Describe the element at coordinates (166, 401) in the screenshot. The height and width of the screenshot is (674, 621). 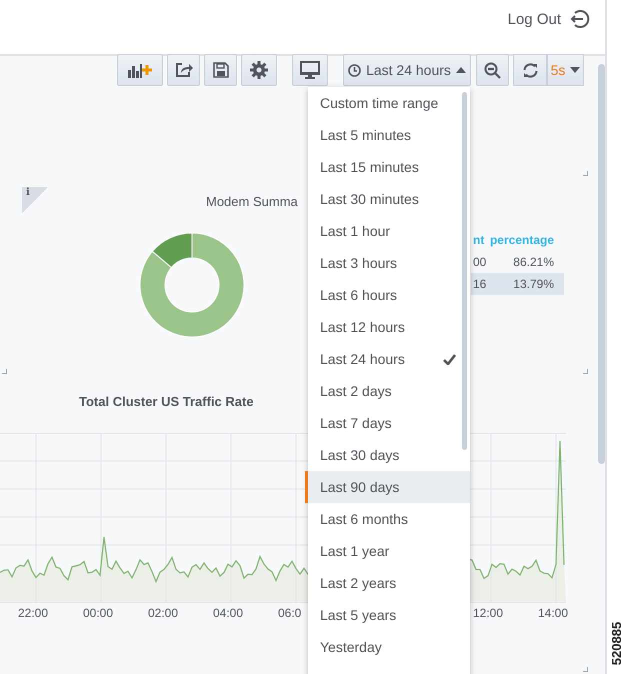
I see `panel-title: Total Cluster US Traffic Rate` at that location.